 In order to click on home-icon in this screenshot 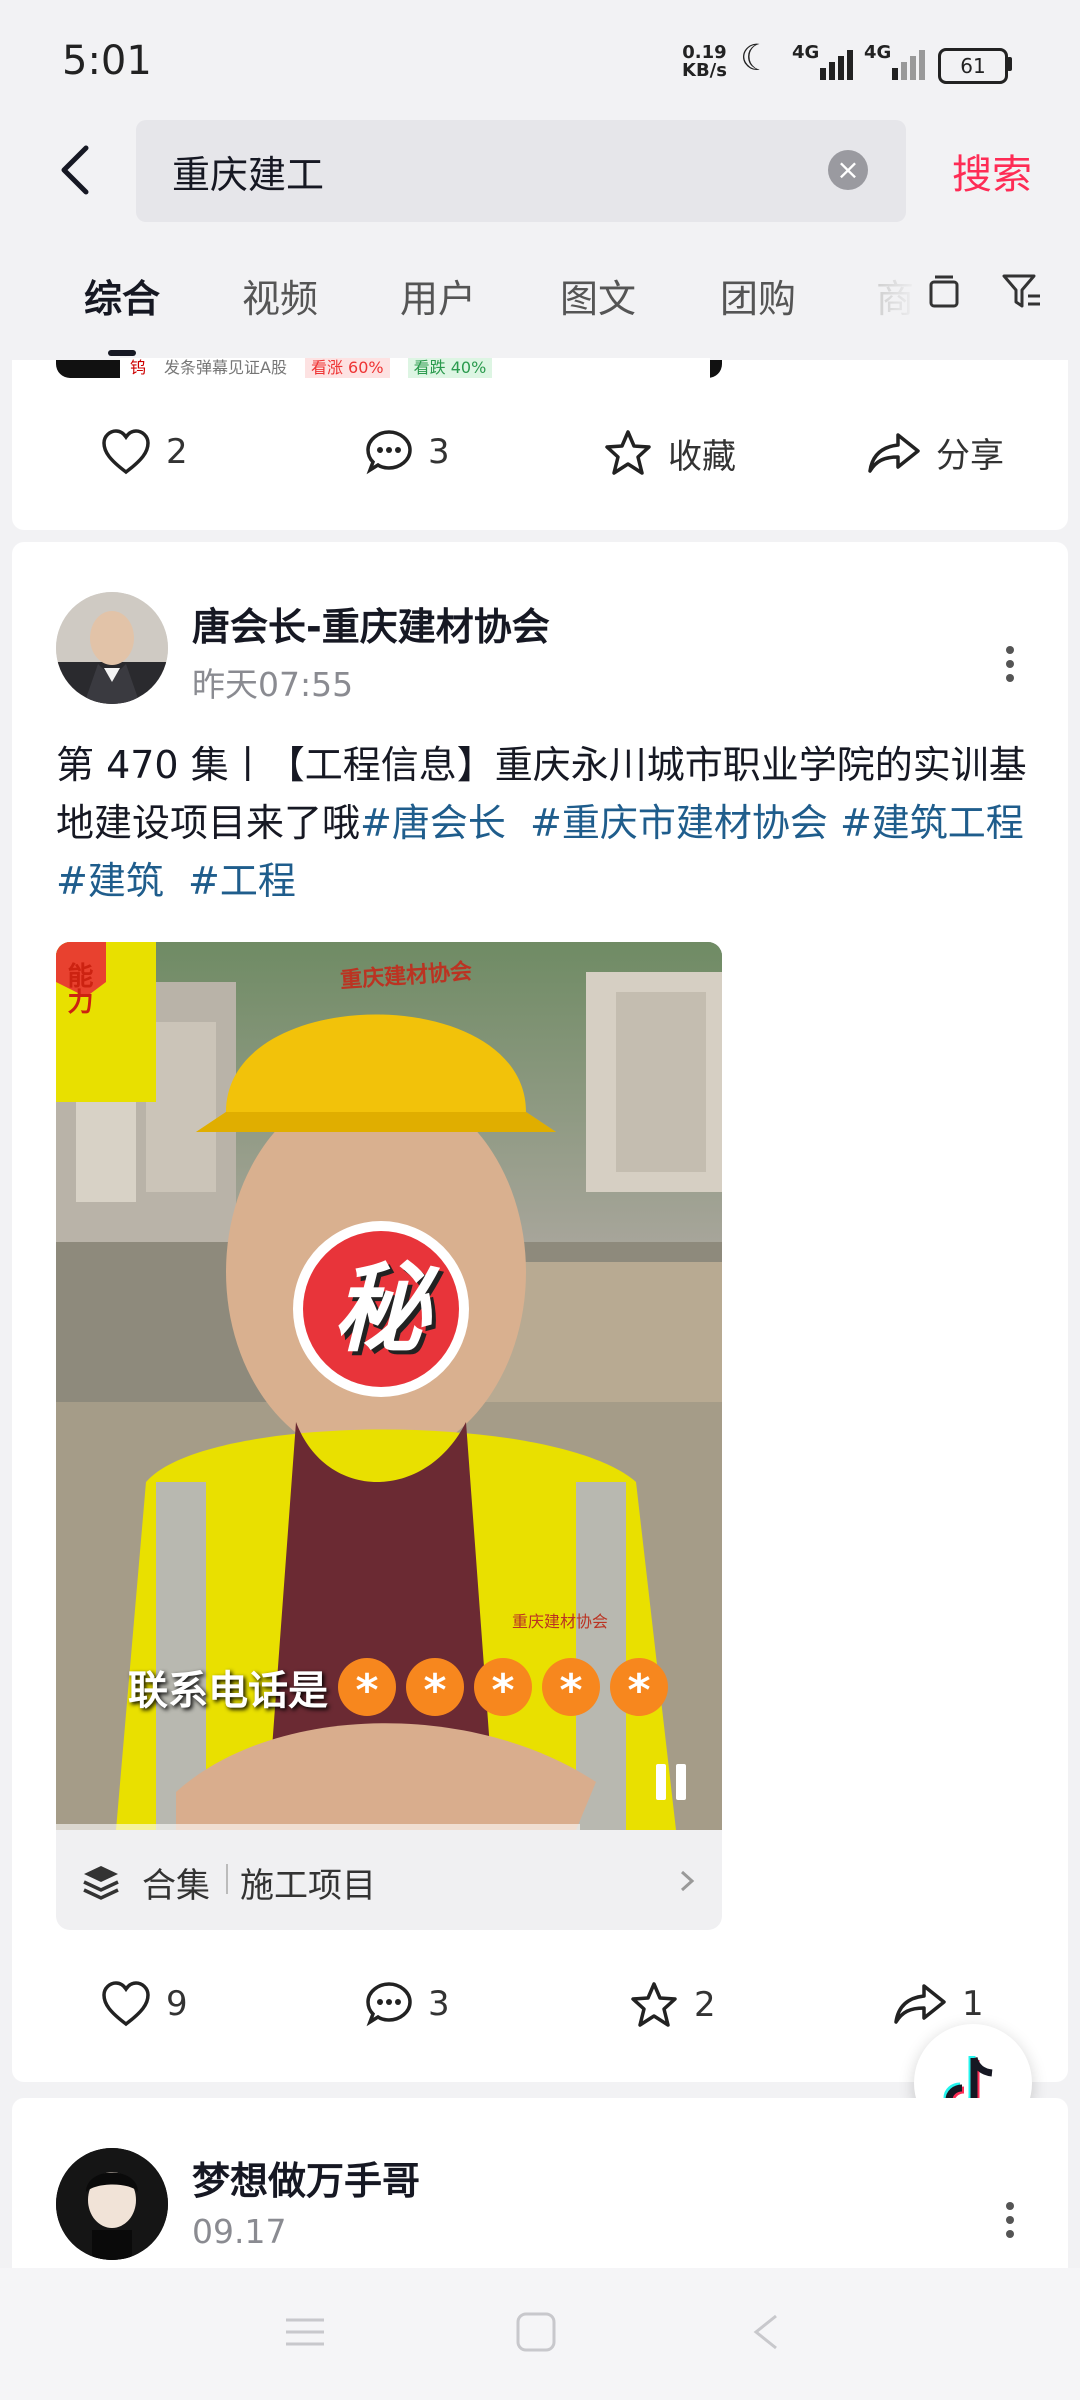, I will do `click(536, 2332)`.